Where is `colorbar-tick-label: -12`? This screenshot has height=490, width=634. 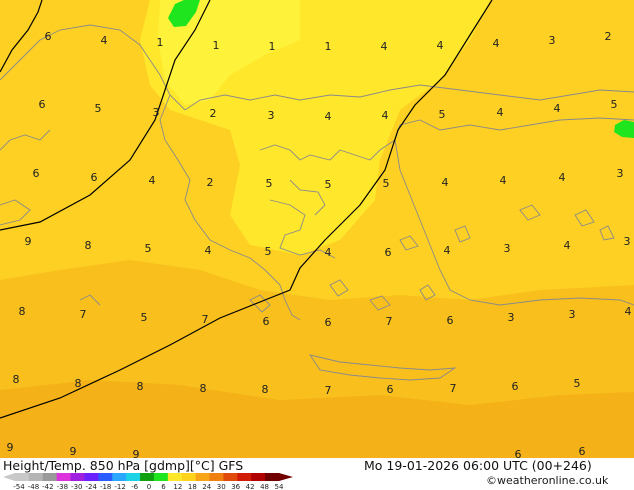 colorbar-tick-label: -12 is located at coordinates (119, 486).